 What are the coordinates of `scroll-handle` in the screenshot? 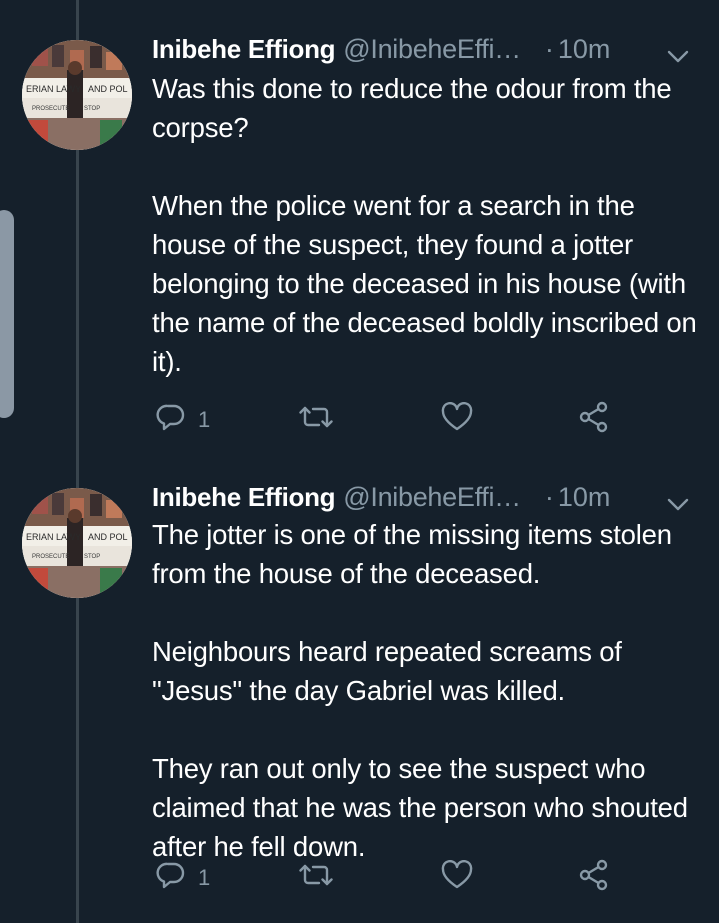 It's located at (7, 314).